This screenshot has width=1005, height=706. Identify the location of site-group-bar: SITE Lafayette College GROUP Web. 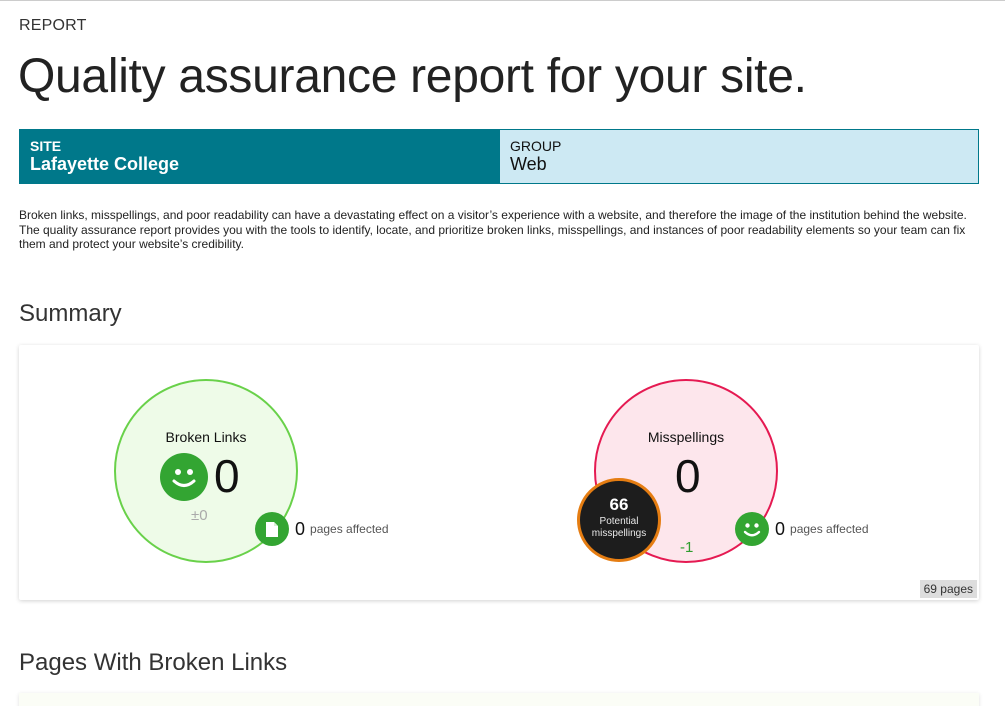
(499, 156).